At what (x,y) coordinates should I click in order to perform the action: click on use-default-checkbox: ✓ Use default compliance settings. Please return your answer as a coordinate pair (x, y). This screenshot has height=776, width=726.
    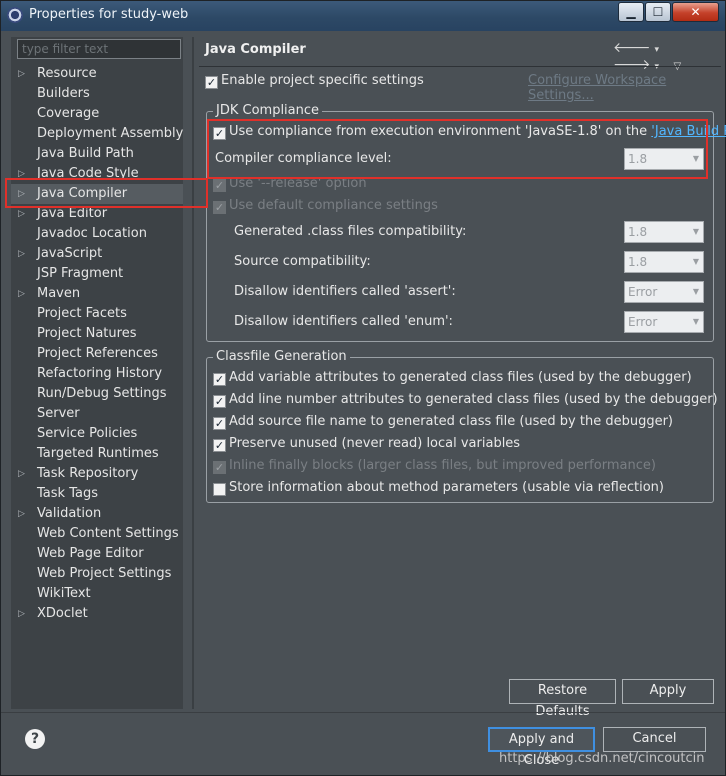
    Looking at the image, I should click on (325, 206).